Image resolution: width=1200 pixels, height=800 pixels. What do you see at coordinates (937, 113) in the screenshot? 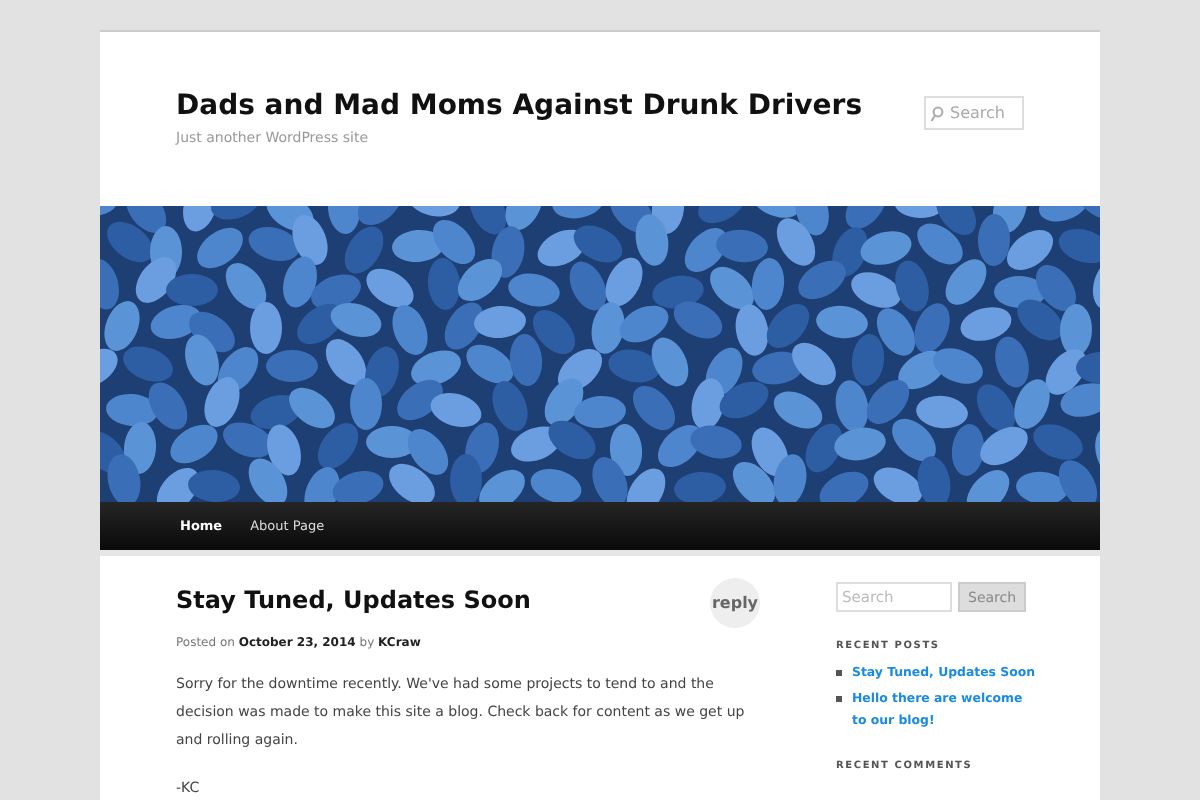
I see `search-icon` at bounding box center [937, 113].